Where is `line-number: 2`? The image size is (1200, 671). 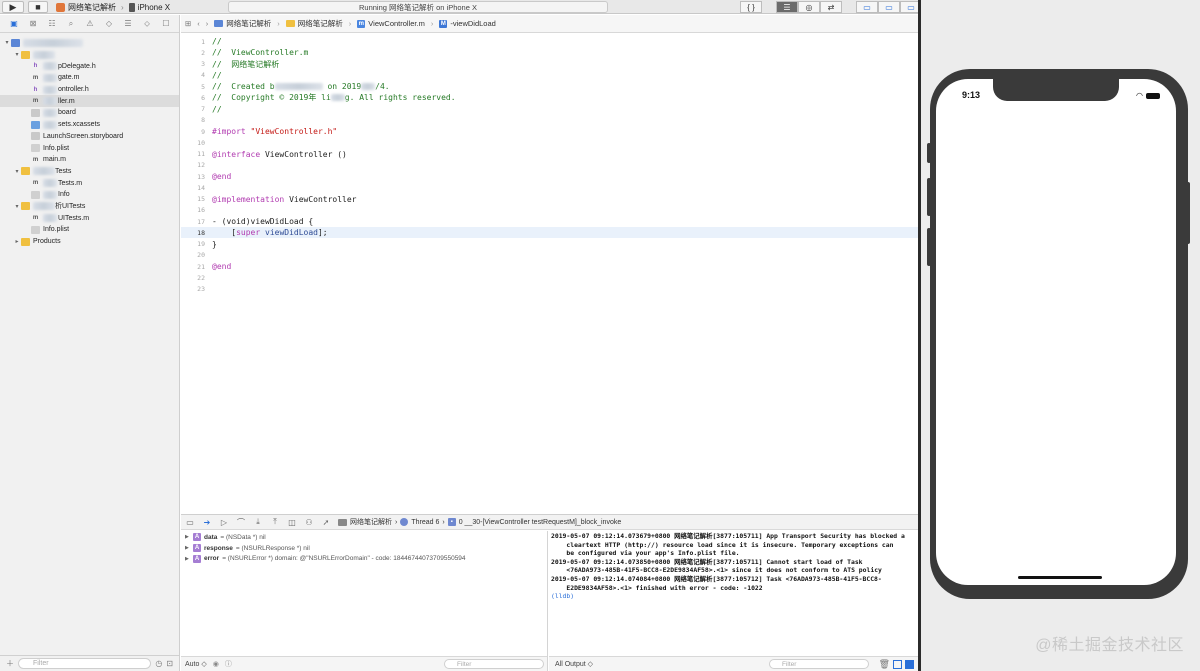 line-number: 2 is located at coordinates (193, 53).